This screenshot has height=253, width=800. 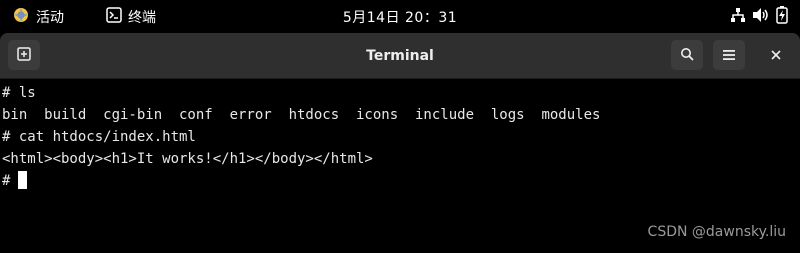 I want to click on search-button, so click(x=687, y=55).